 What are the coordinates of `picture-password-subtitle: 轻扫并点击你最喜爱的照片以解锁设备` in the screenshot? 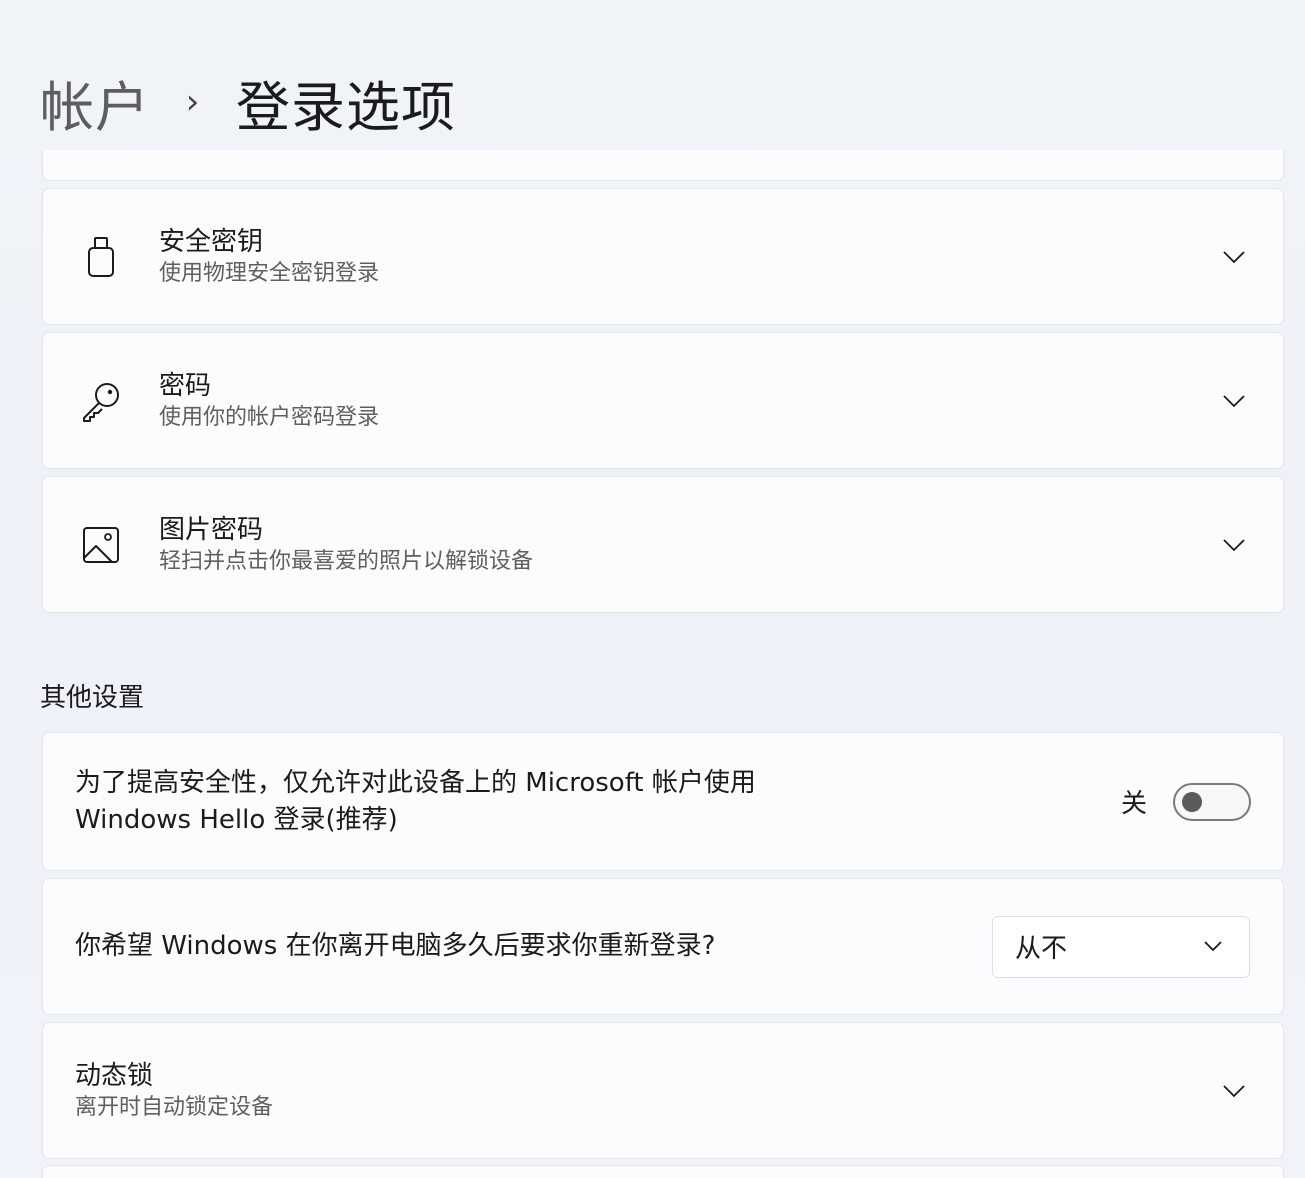 It's located at (346, 561).